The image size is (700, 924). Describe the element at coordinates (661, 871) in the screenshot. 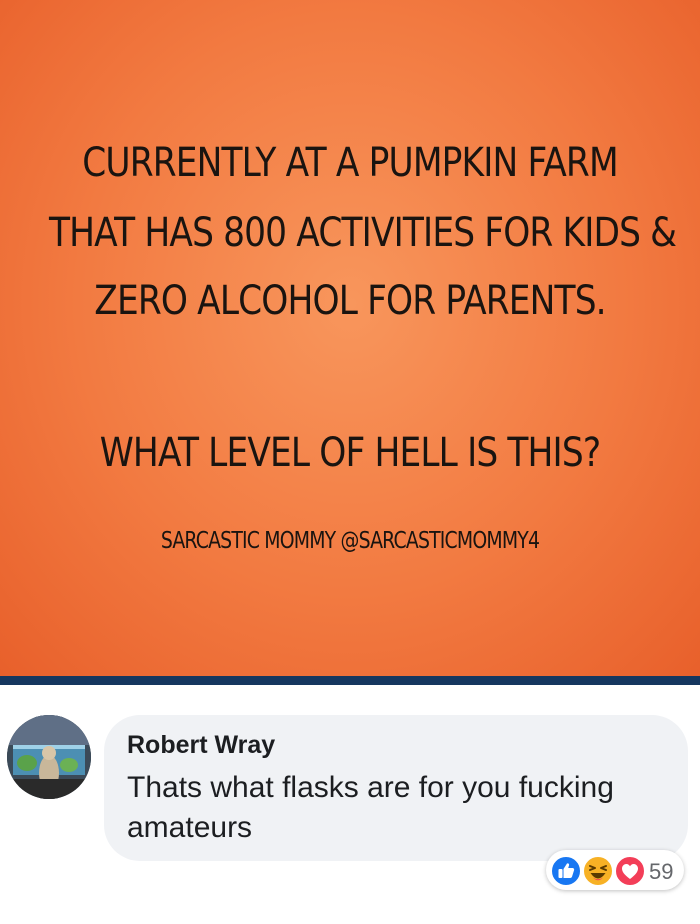

I see `reaction-count: 59` at that location.